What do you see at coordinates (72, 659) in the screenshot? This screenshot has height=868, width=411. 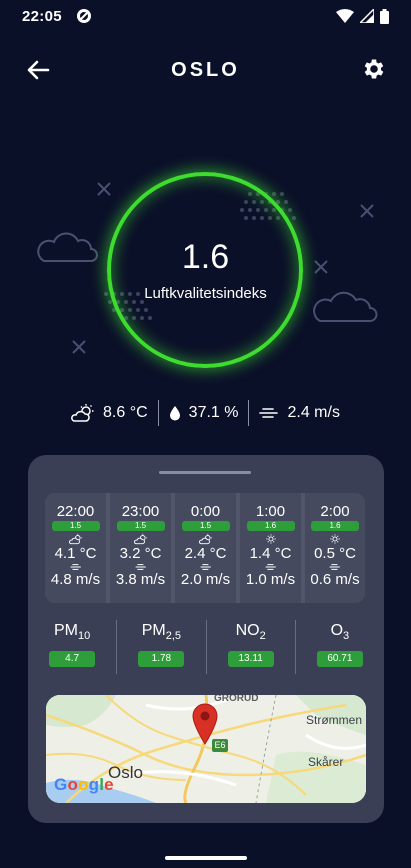 I see `pollutant-value-badge: 4.7` at bounding box center [72, 659].